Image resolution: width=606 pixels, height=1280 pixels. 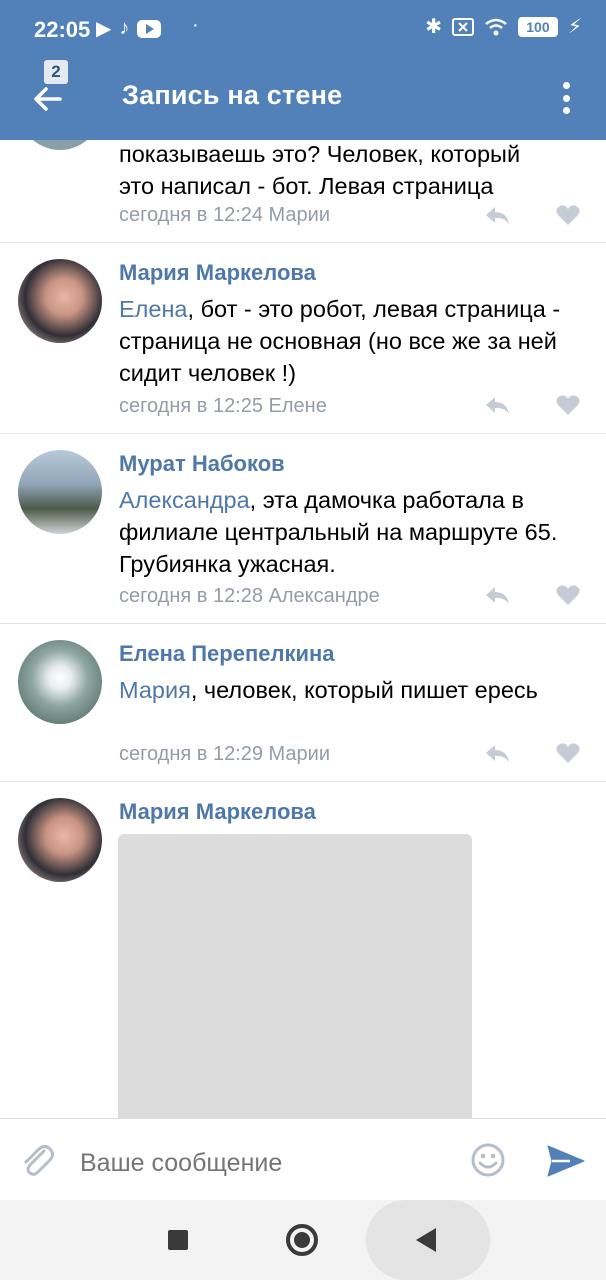 I want to click on system-navigation-bar, so click(x=303, y=1240).